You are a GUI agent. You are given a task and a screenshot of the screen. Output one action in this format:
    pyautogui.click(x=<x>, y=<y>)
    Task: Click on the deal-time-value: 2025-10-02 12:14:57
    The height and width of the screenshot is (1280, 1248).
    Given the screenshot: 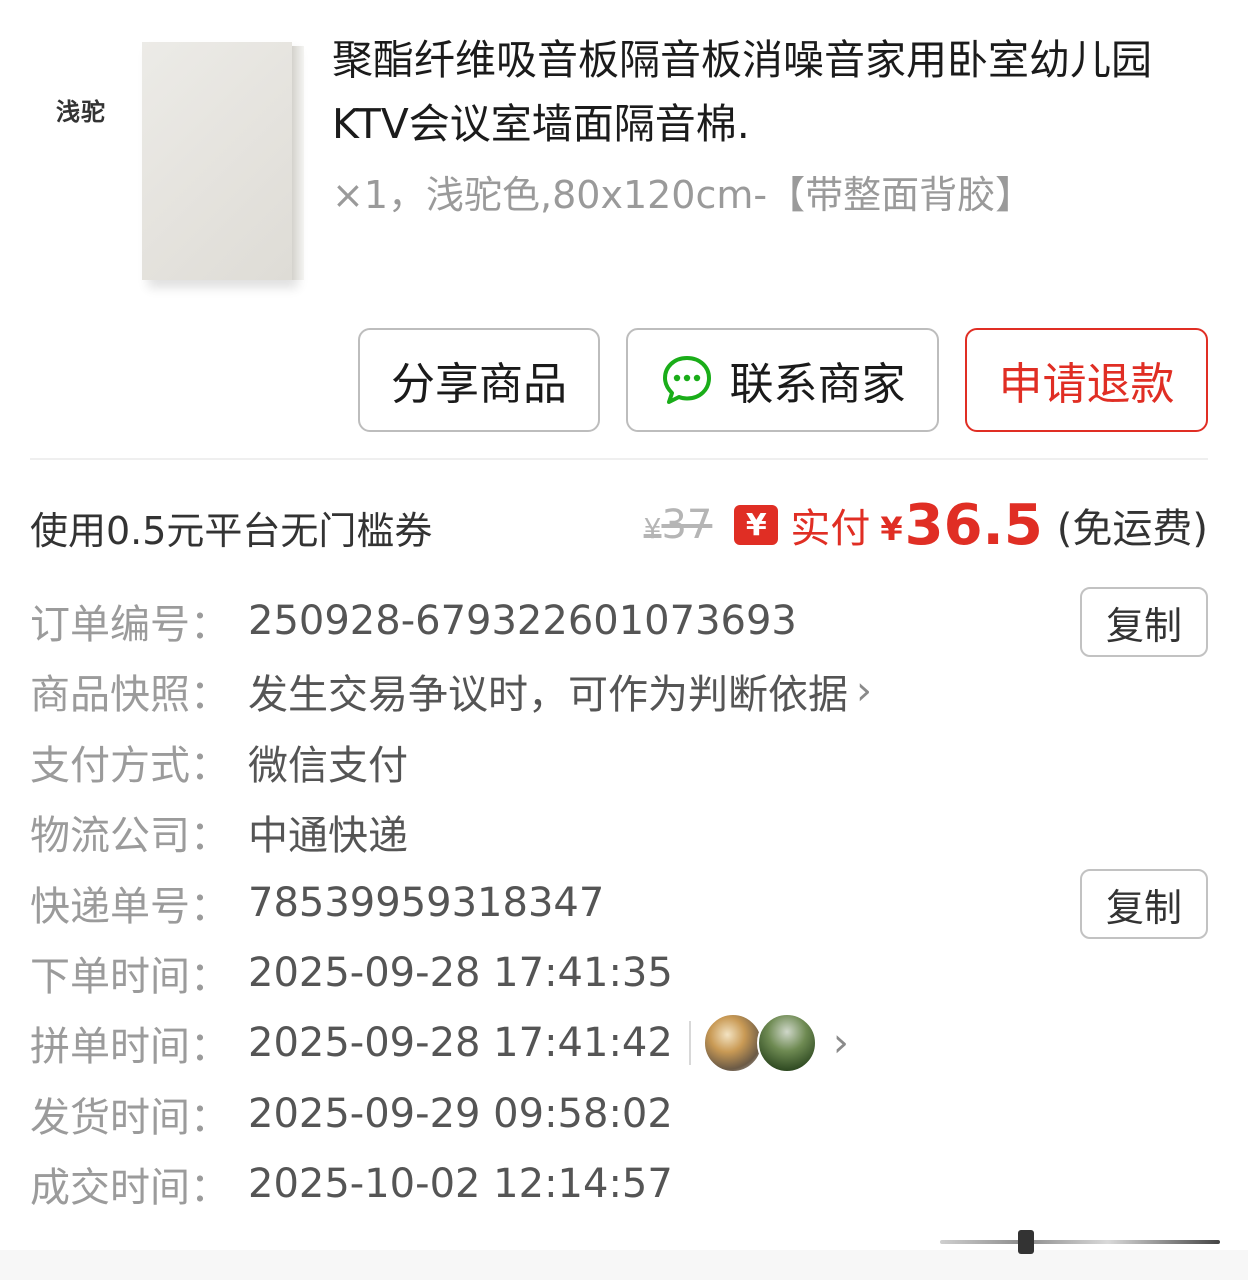 What is the action you would take?
    pyautogui.click(x=460, y=1184)
    